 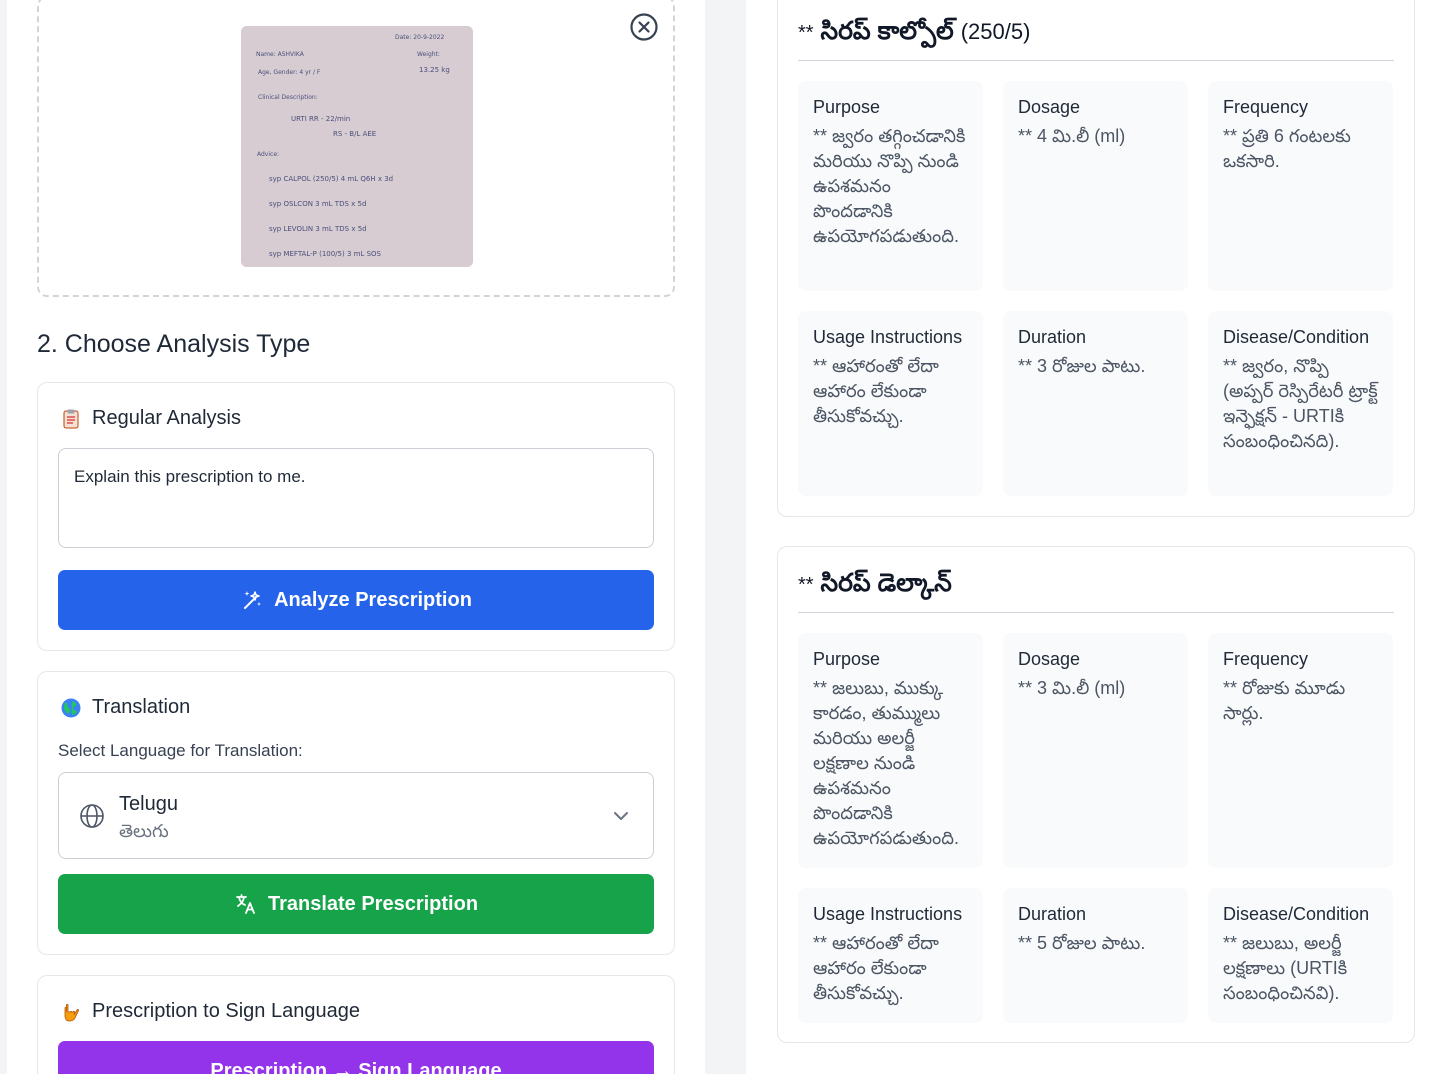 What do you see at coordinates (1300, 186) in the screenshot?
I see `info-frequency: Frequency ** ప్రతి 6 గంటలకు ఒకసారి.` at bounding box center [1300, 186].